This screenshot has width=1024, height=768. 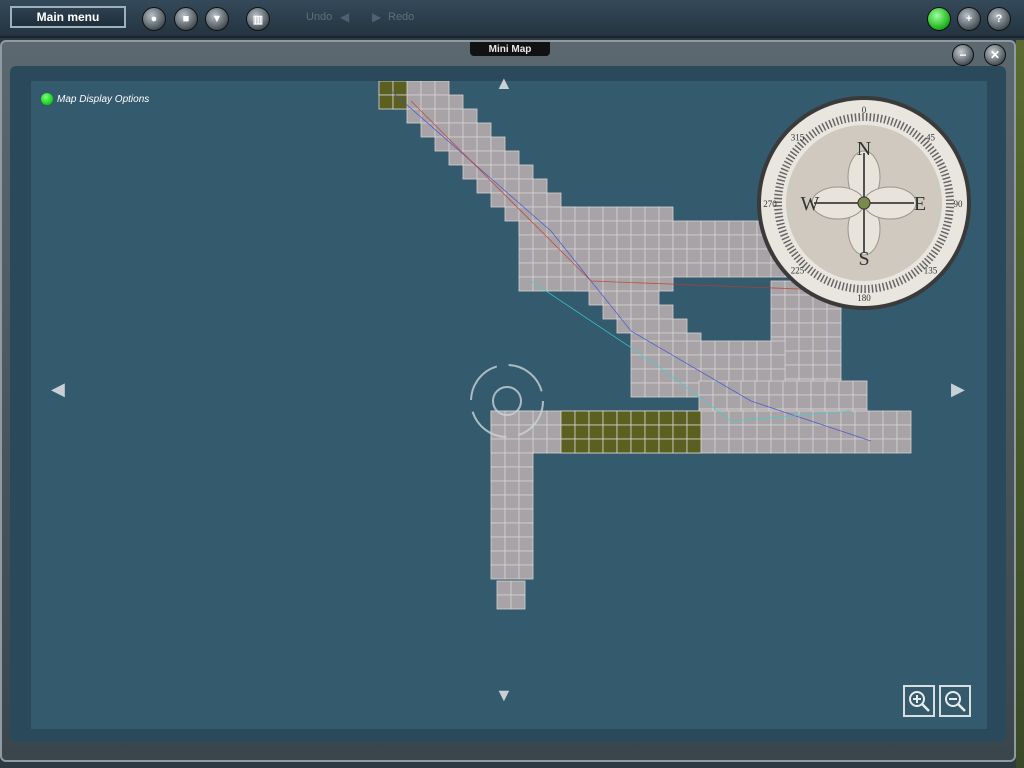 I want to click on undo-button: Undo, so click(x=319, y=17).